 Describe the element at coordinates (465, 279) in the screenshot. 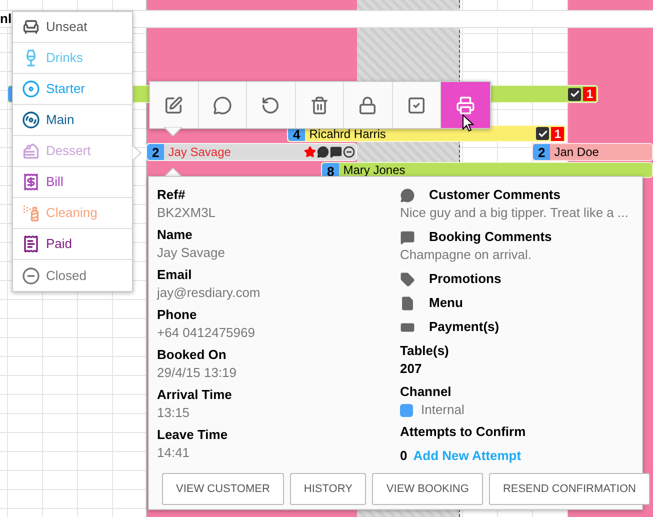

I see `field-label: Promotions` at that location.